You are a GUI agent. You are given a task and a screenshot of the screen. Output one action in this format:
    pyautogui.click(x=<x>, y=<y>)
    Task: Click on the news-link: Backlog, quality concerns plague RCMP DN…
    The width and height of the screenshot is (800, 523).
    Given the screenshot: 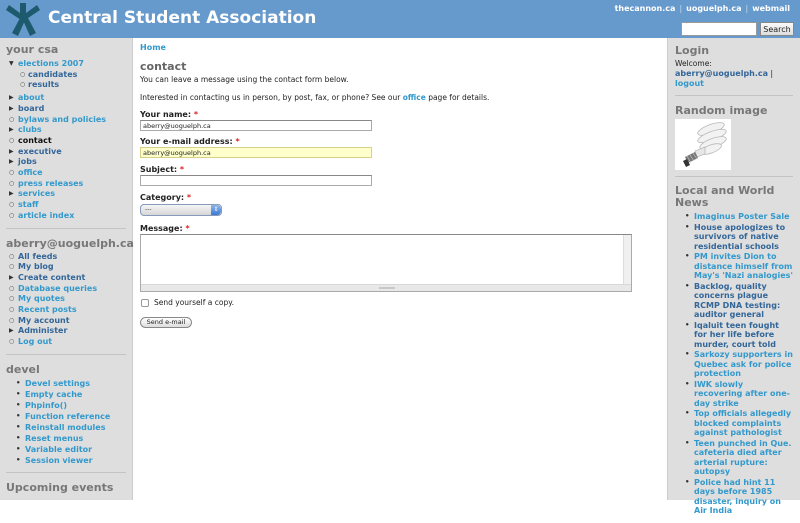 What is the action you would take?
    pyautogui.click(x=737, y=301)
    